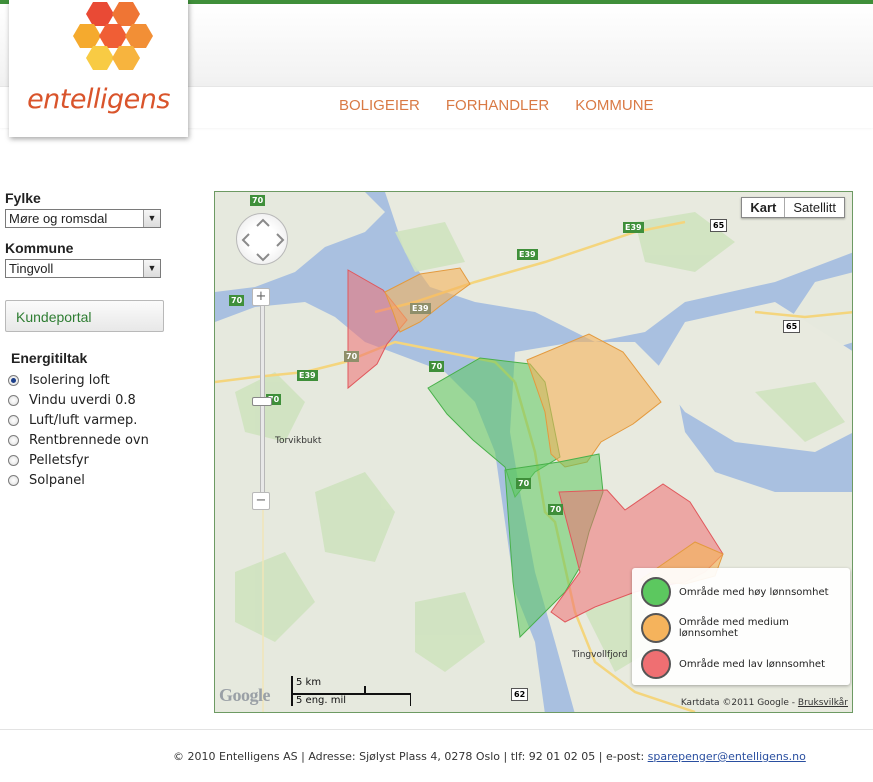 The height and width of the screenshot is (782, 873). I want to click on option-label: Rentbrennede ovn, so click(89, 440).